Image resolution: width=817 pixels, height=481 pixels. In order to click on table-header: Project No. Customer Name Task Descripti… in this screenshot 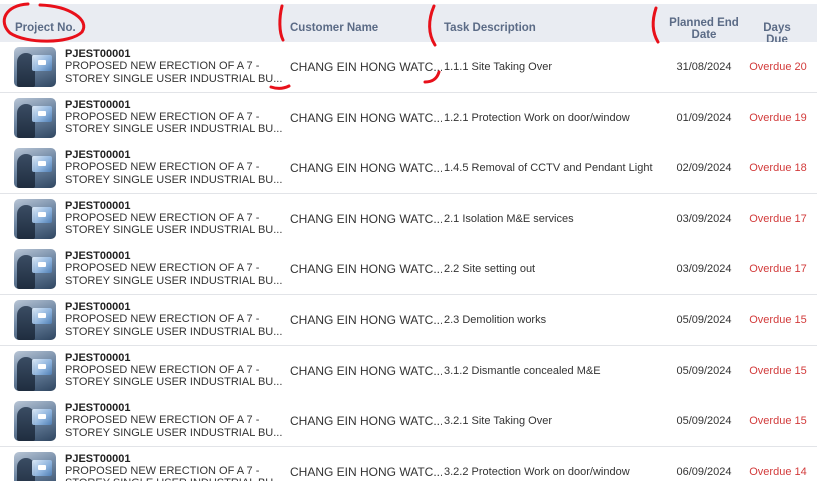, I will do `click(408, 25)`.